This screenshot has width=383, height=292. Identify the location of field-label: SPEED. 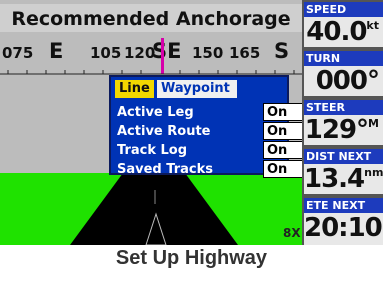
(343, 9).